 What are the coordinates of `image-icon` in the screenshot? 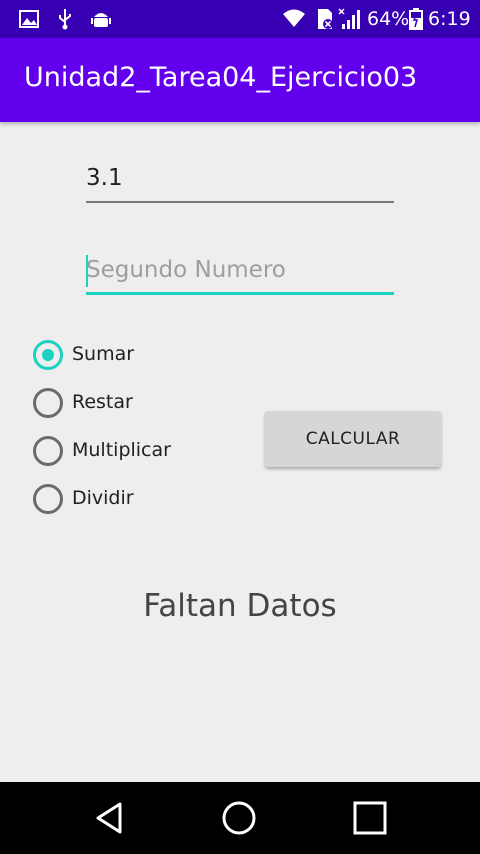 It's located at (29, 19).